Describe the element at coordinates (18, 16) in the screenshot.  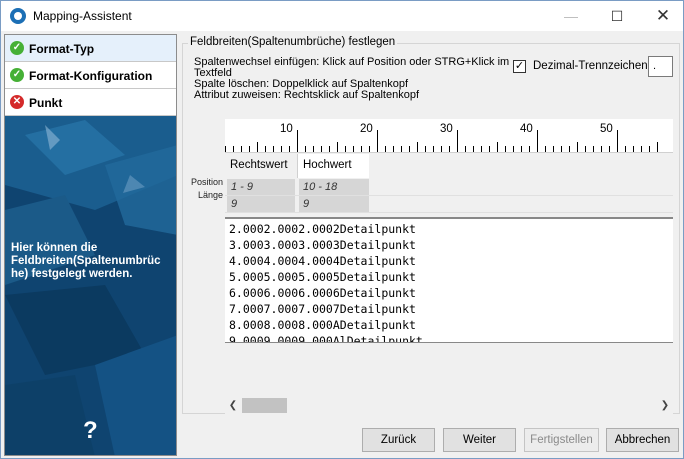
I see `app-icon` at that location.